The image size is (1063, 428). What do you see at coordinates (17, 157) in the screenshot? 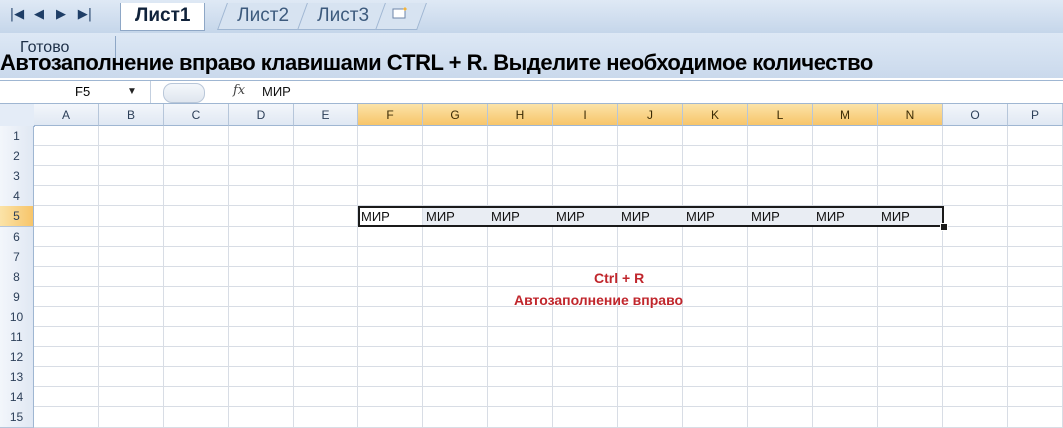
I see `row-header-2: 2` at bounding box center [17, 157].